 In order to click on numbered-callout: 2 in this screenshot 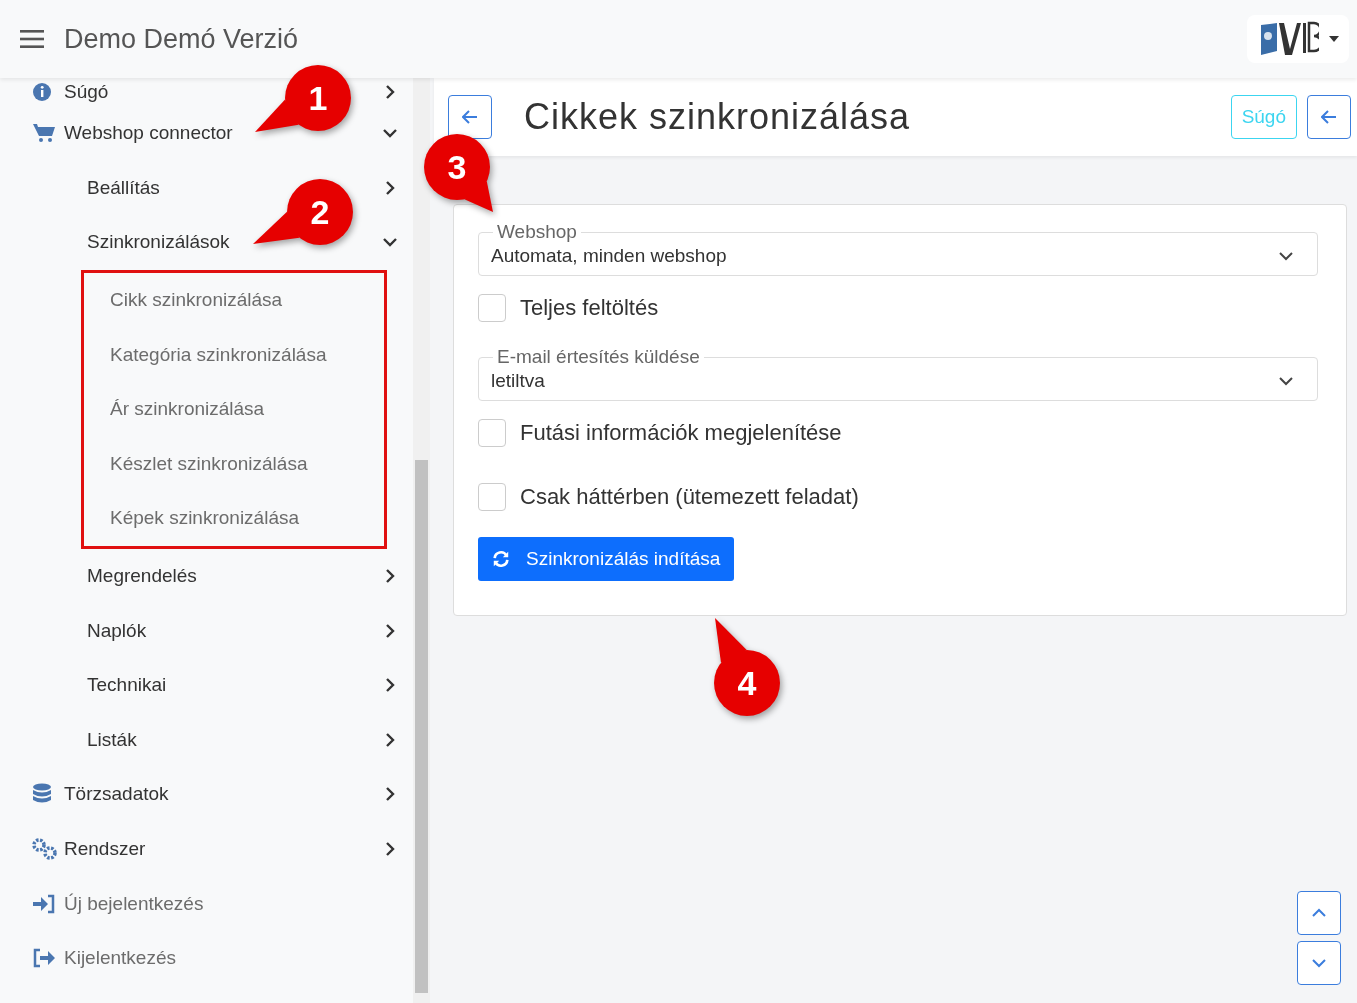, I will do `click(303, 212)`.